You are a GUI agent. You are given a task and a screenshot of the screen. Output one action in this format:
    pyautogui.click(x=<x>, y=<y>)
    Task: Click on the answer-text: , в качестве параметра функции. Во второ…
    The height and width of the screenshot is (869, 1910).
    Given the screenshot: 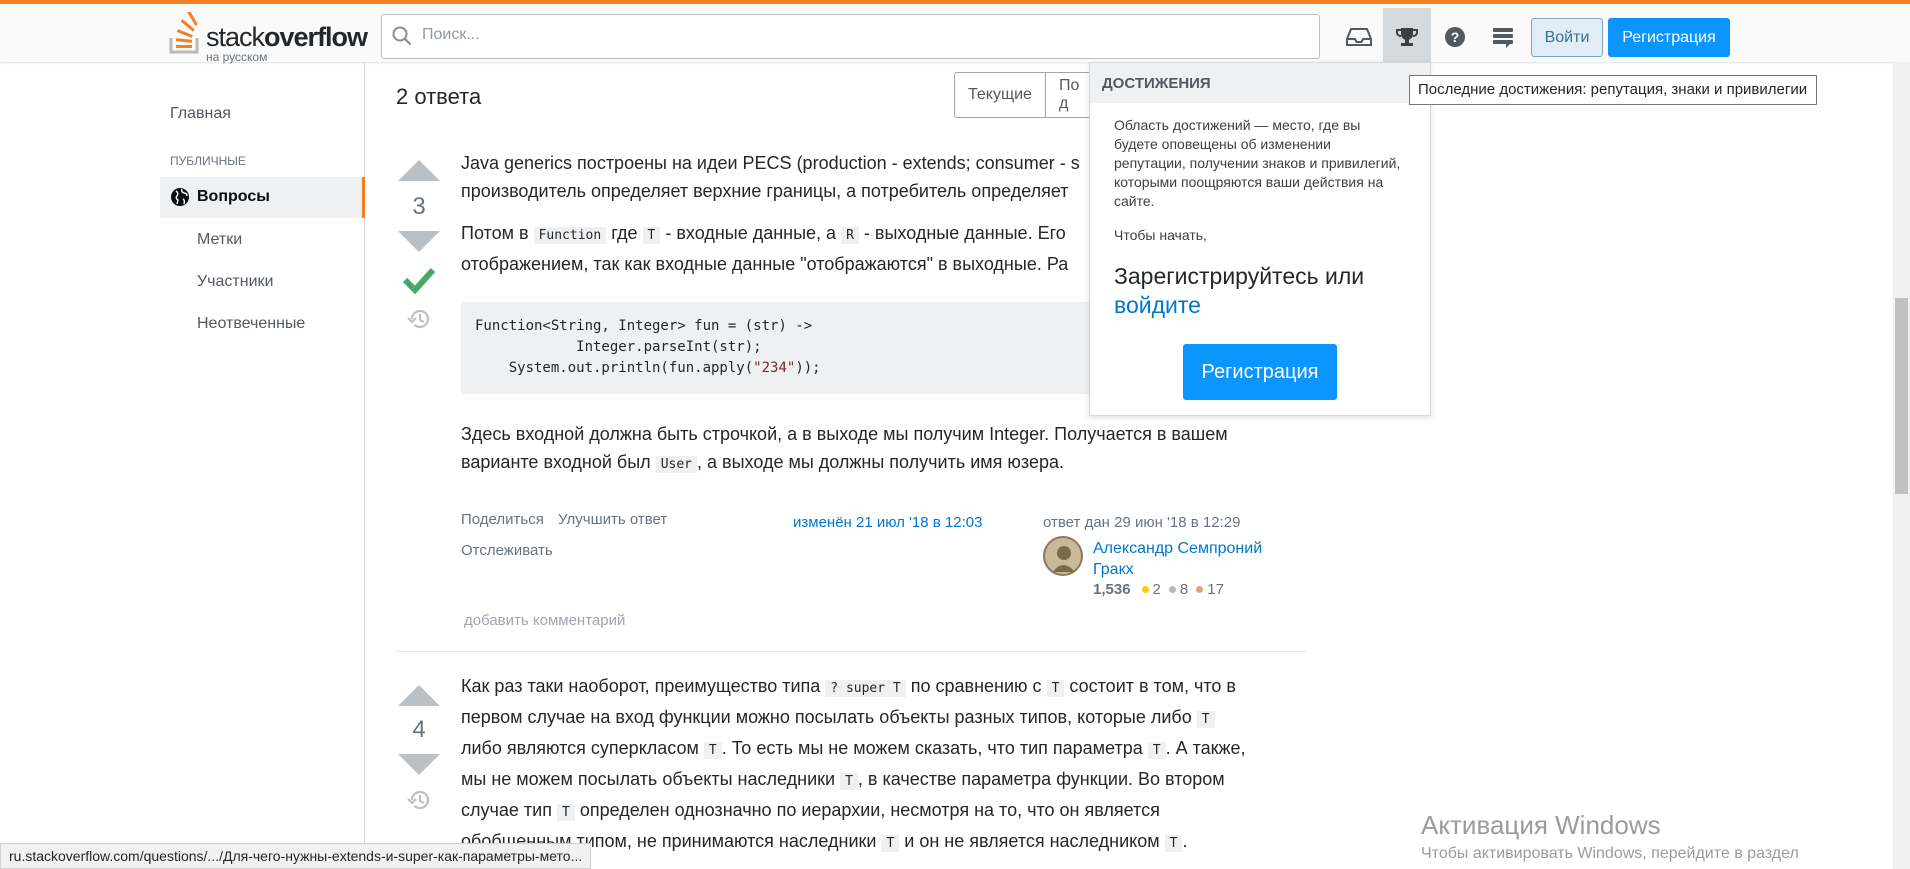 What is the action you would take?
    pyautogui.click(x=1041, y=779)
    